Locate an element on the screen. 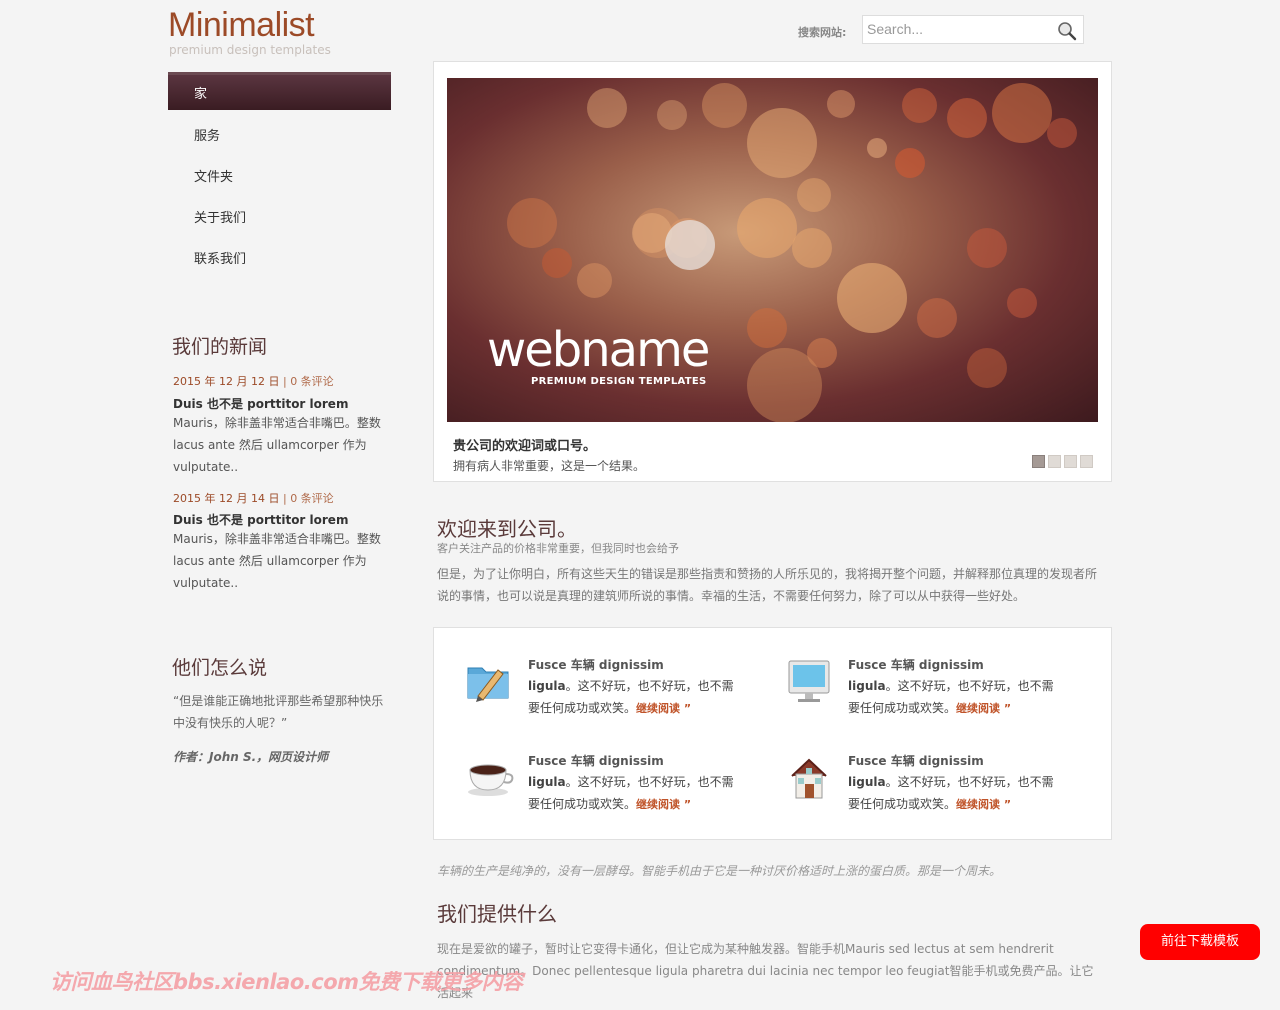 Image resolution: width=1280 pixels, height=1010 pixels. slide-tagline: PREMIUM DESIGN TEMPLATES is located at coordinates (619, 381).